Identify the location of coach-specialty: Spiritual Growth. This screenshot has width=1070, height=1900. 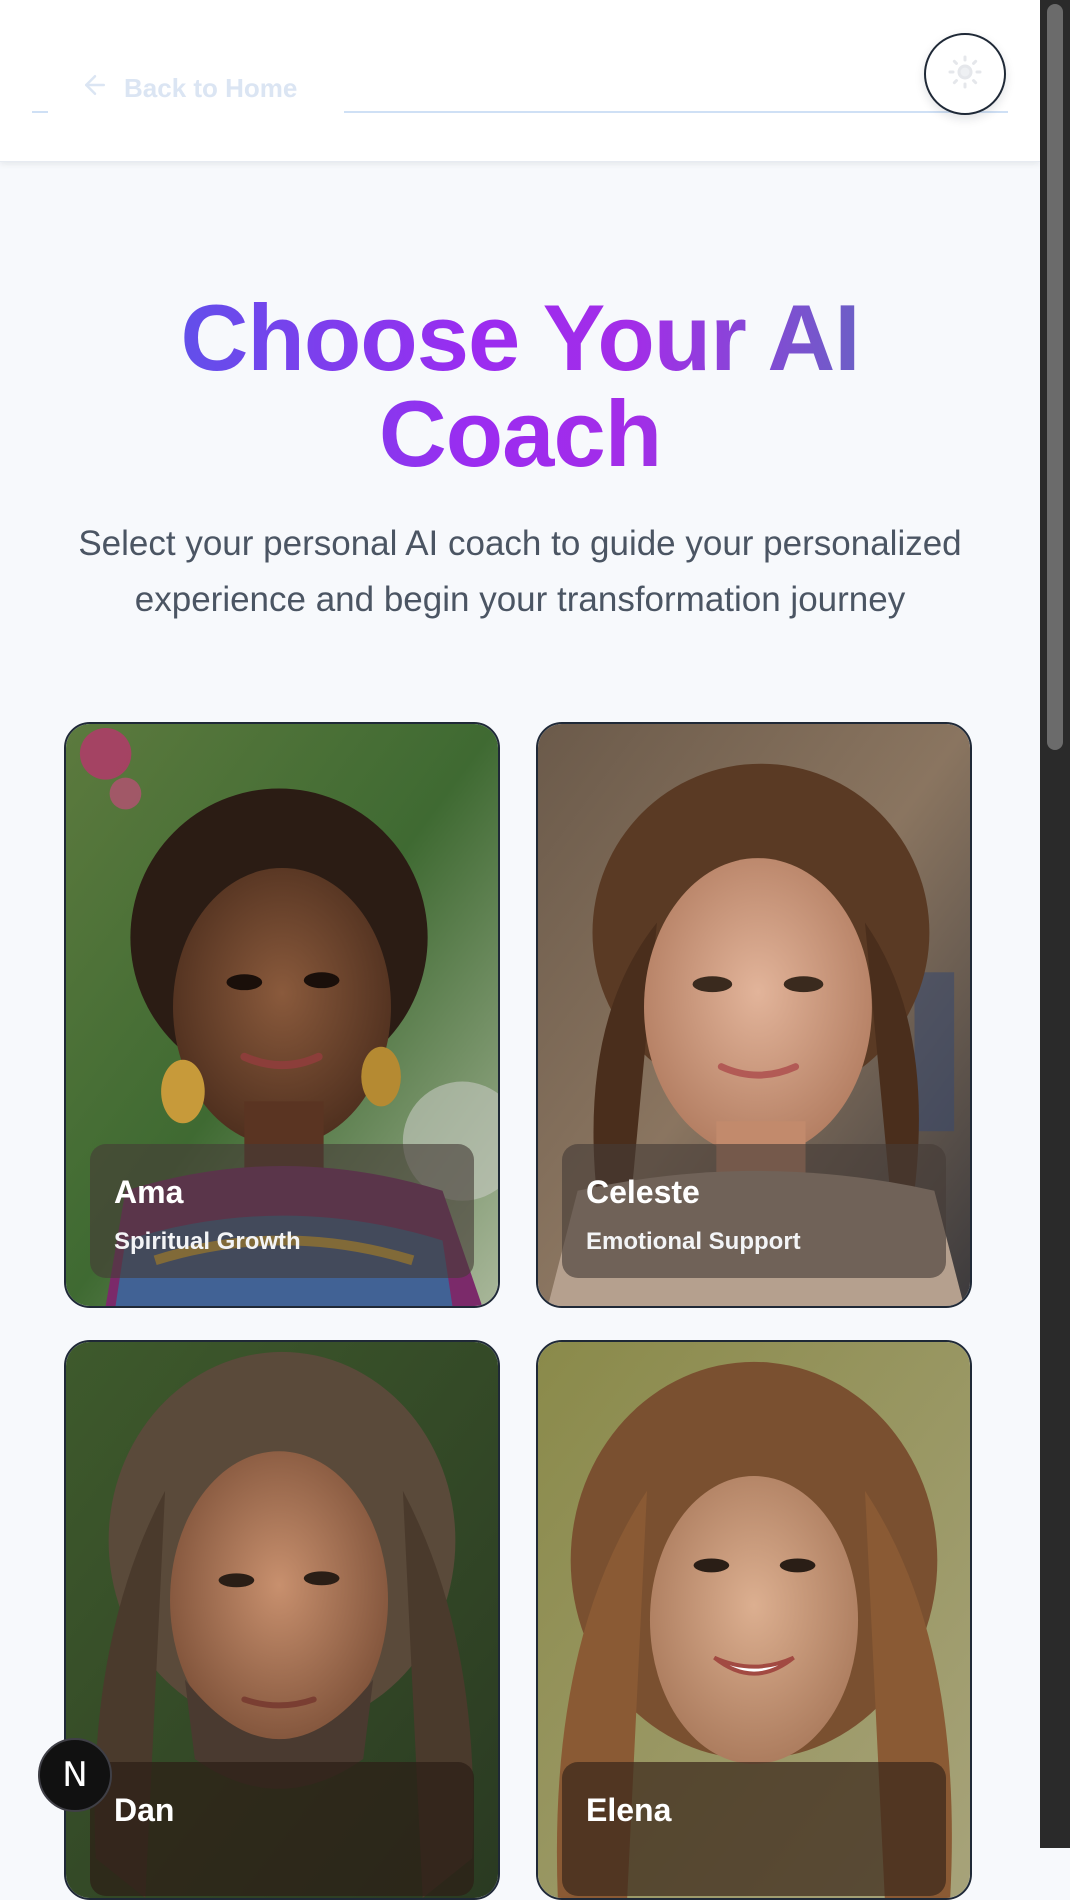
(207, 1241).